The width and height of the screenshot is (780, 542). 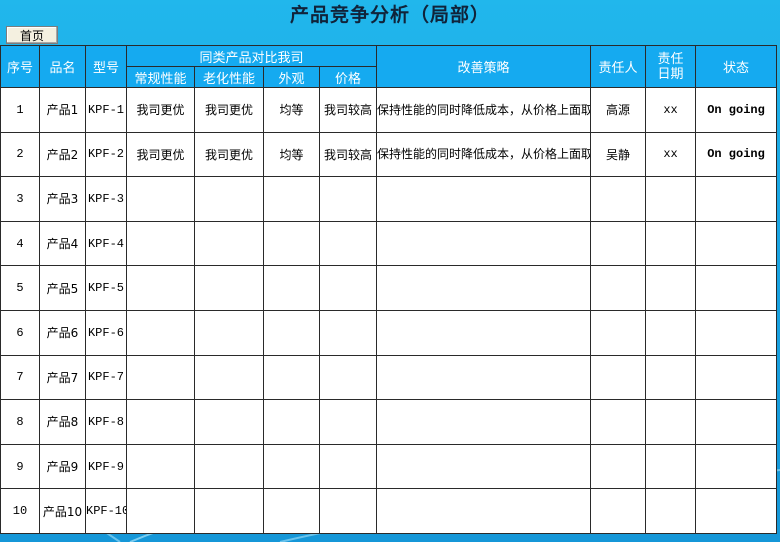 What do you see at coordinates (20, 511) in the screenshot?
I see `seq-cell: 10` at bounding box center [20, 511].